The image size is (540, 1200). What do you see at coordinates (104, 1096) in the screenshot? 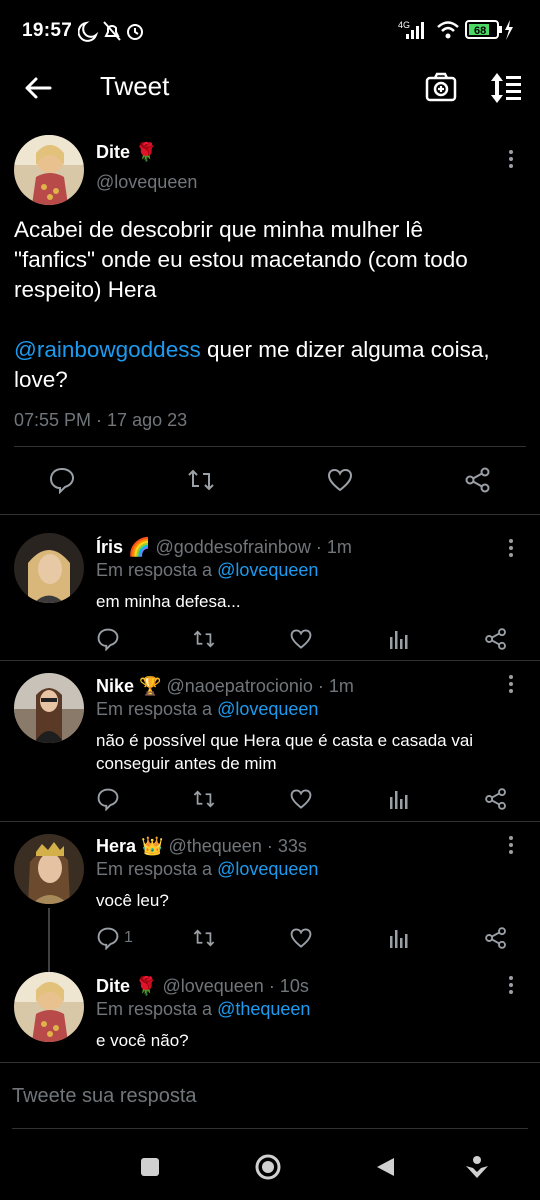
I see `reply-compose-input: Tweete sua resposta` at bounding box center [104, 1096].